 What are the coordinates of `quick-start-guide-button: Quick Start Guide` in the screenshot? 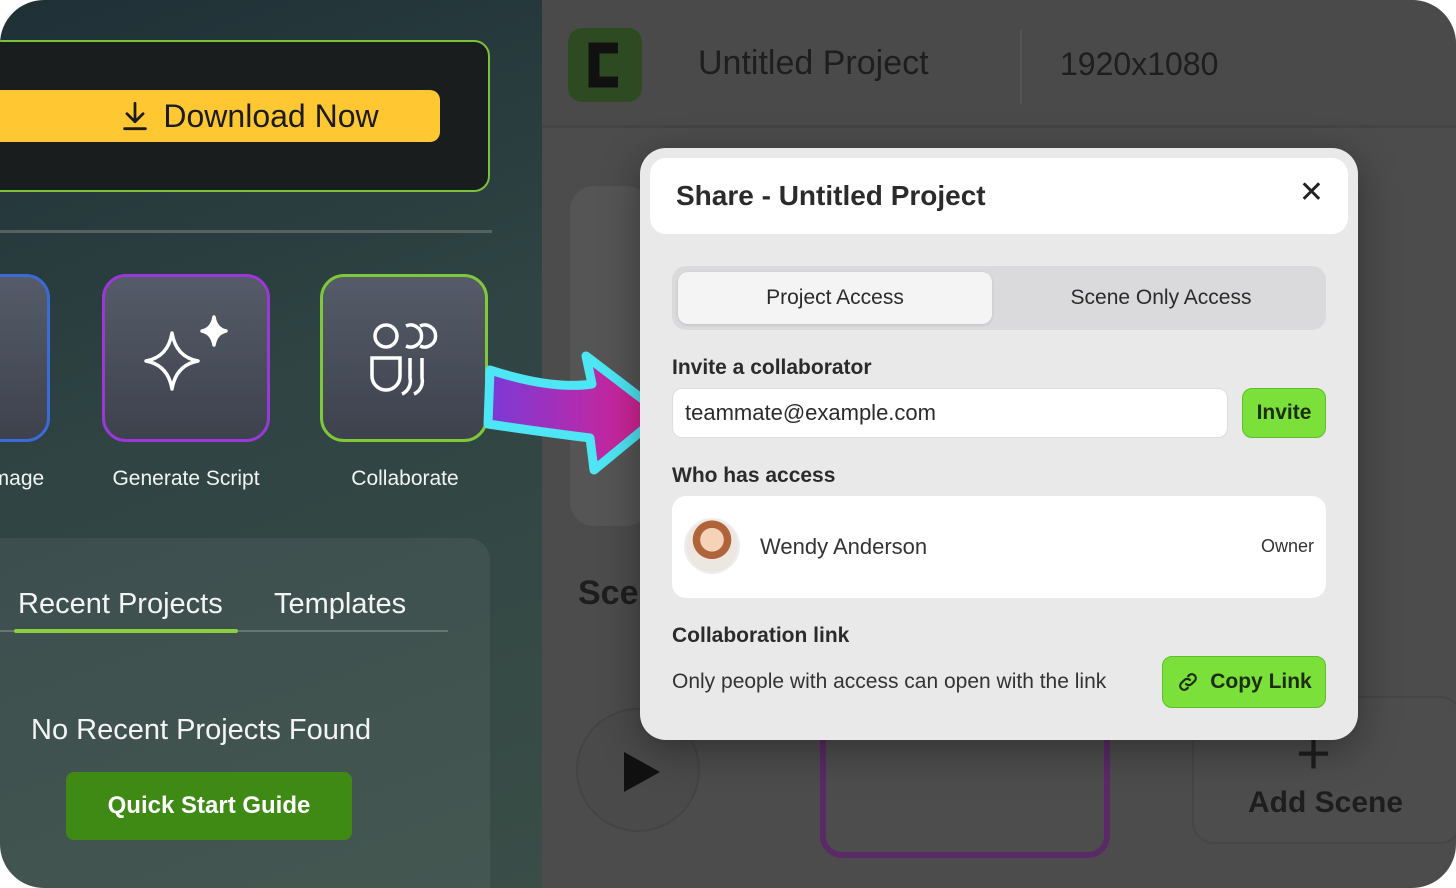 It's located at (209, 806).